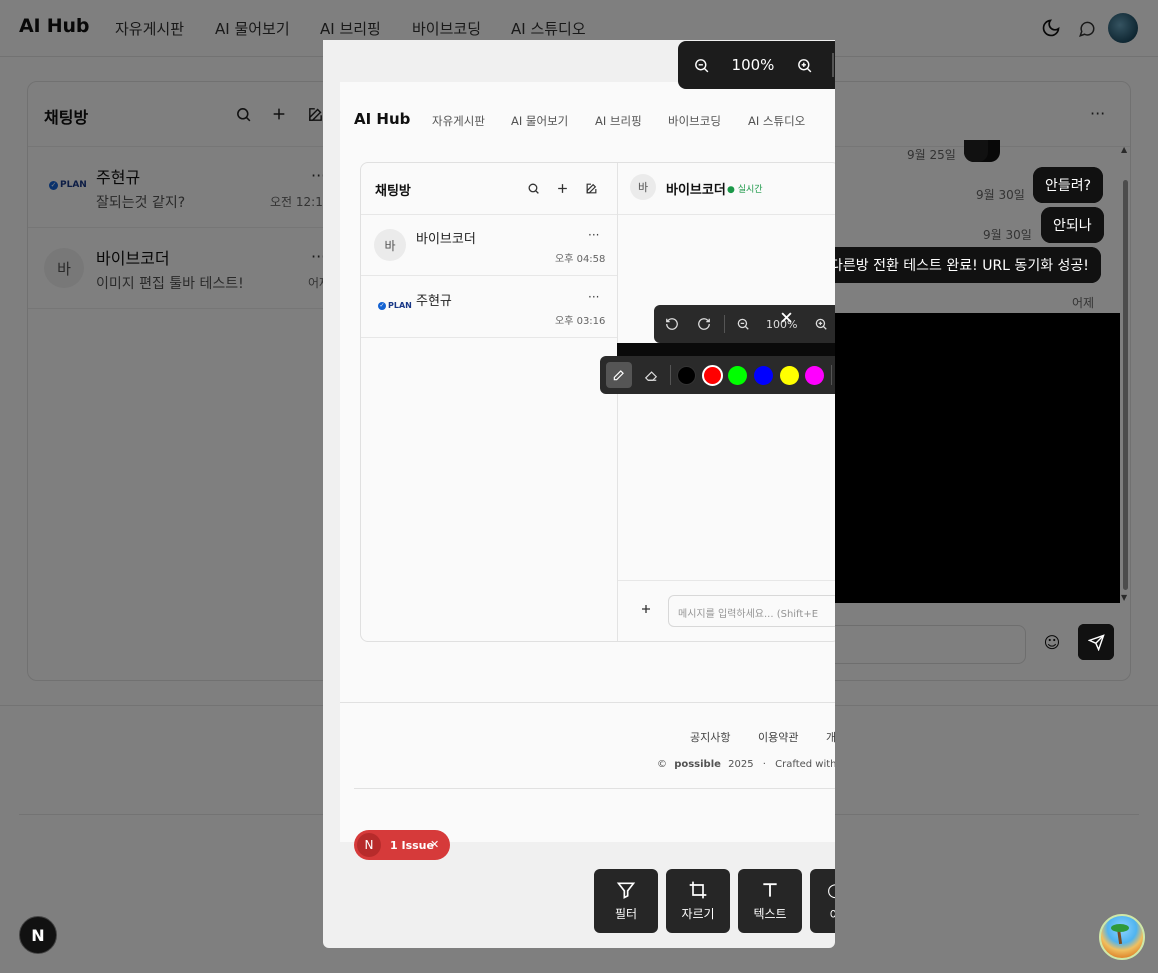 This screenshot has width=1158, height=973. I want to click on filter-button: 필터, so click(626, 901).